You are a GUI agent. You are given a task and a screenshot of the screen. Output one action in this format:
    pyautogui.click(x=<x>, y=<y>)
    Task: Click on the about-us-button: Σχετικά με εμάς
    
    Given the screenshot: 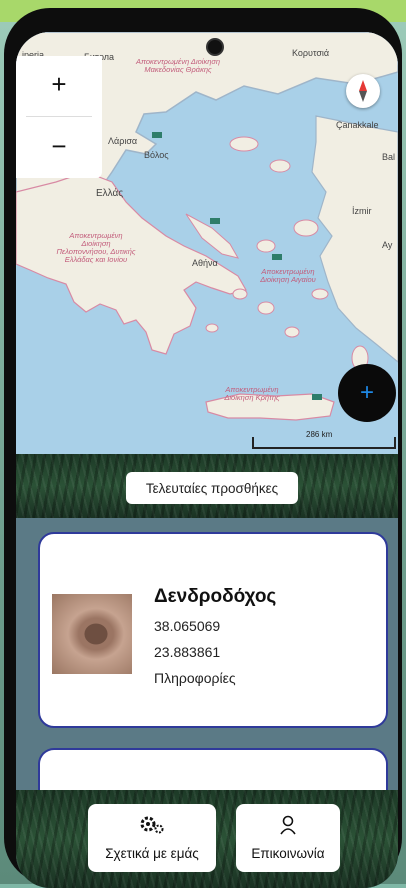 What is the action you would take?
    pyautogui.click(x=152, y=838)
    